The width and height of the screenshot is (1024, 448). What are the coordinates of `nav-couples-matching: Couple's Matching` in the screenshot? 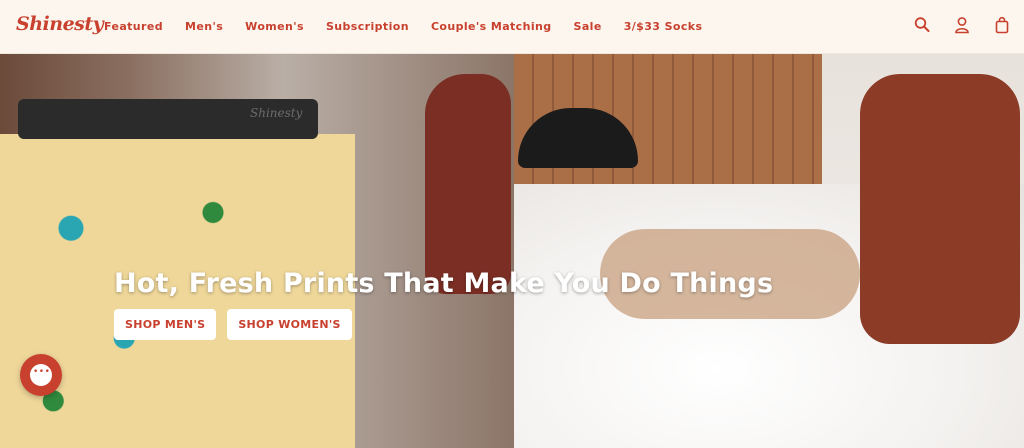 It's located at (491, 26).